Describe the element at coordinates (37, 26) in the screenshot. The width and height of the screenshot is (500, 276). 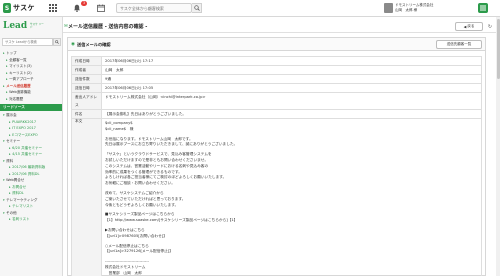
I see `sidebar-logo-subtitle: サスケ リード` at that location.